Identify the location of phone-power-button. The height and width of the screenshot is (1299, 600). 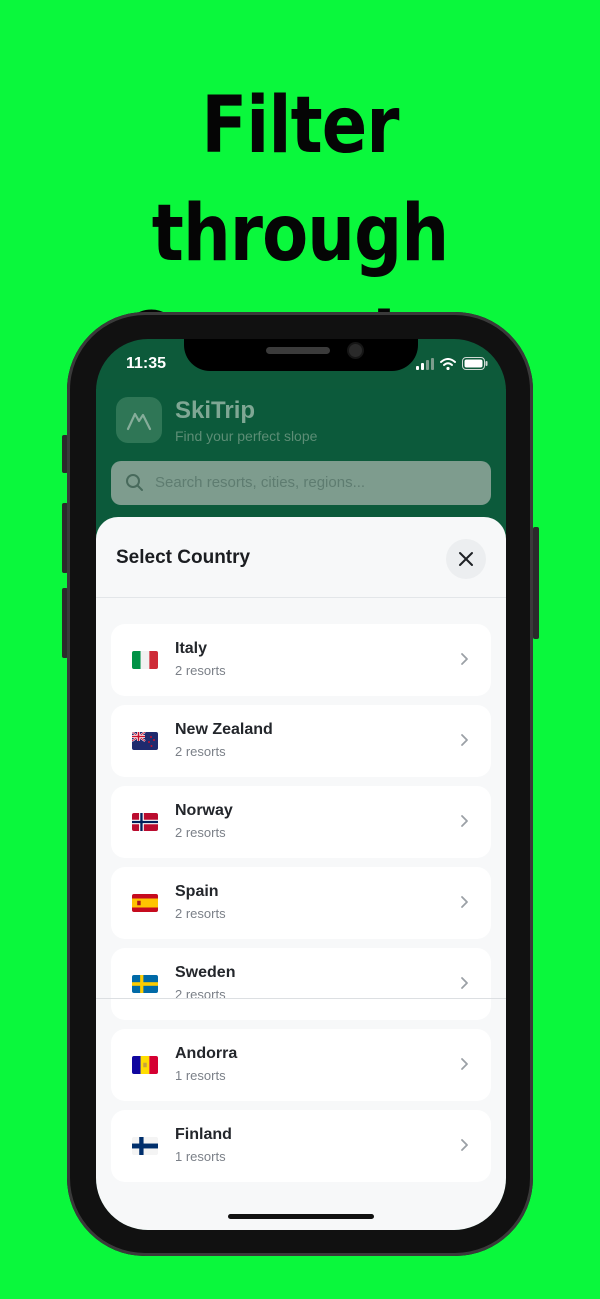
(536, 583).